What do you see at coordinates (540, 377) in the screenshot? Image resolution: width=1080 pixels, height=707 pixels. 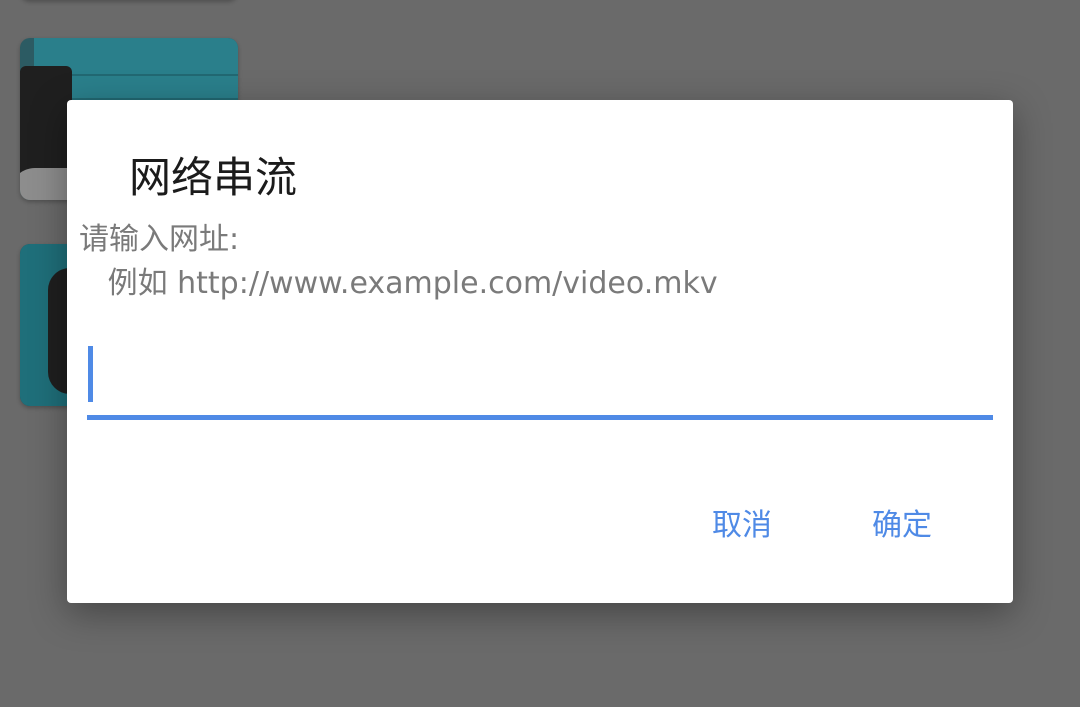 I see `url-input` at bounding box center [540, 377].